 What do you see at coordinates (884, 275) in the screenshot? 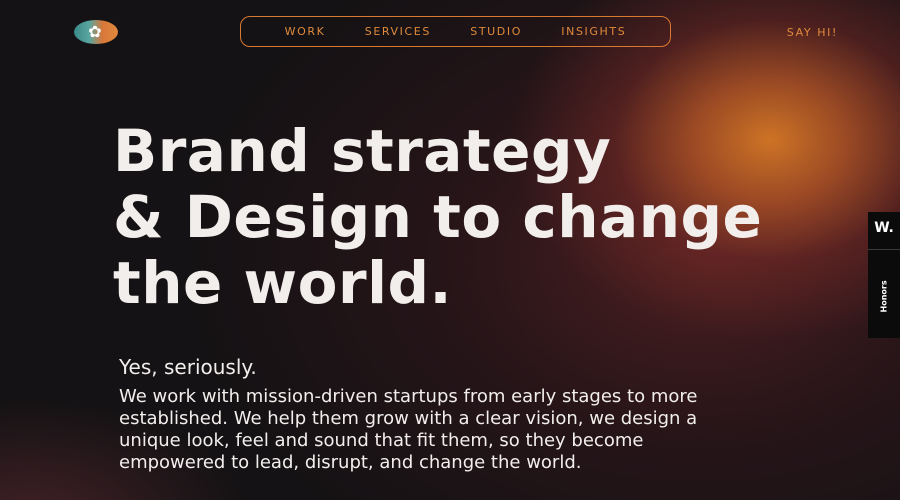
I see `honors-tab: W. Honors` at bounding box center [884, 275].